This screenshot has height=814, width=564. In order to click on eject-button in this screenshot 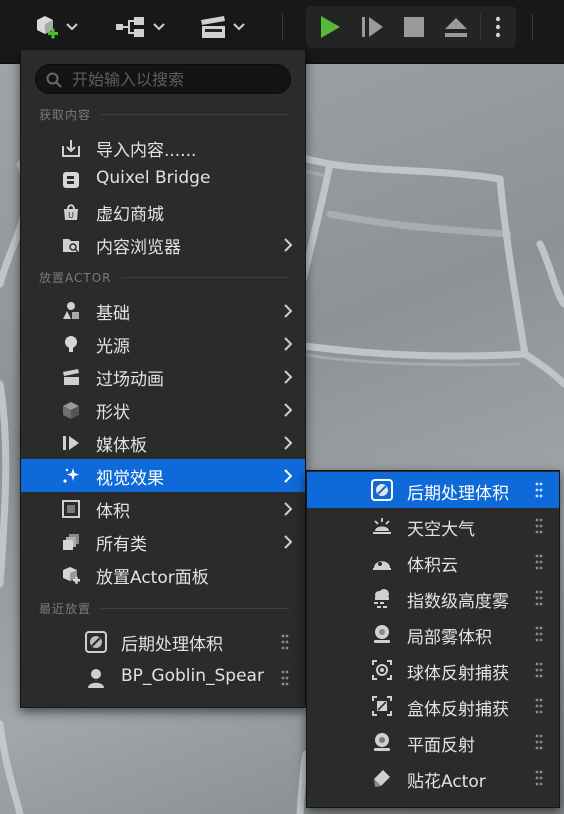, I will do `click(456, 27)`.